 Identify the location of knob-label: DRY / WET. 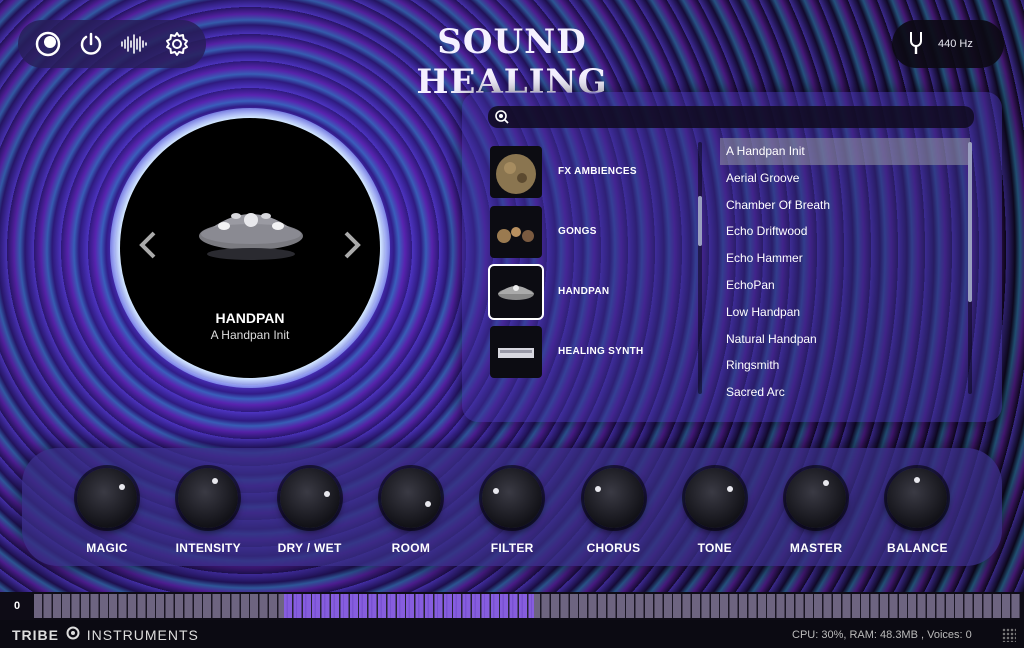
(309, 548).